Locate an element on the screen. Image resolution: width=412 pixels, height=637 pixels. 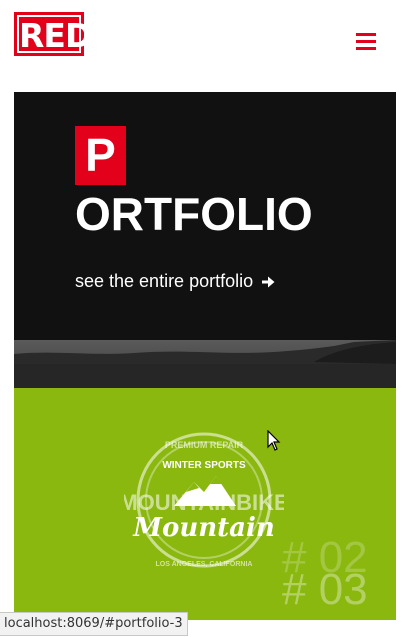
portfolio-title: ORTFOLIO is located at coordinates (194, 214).